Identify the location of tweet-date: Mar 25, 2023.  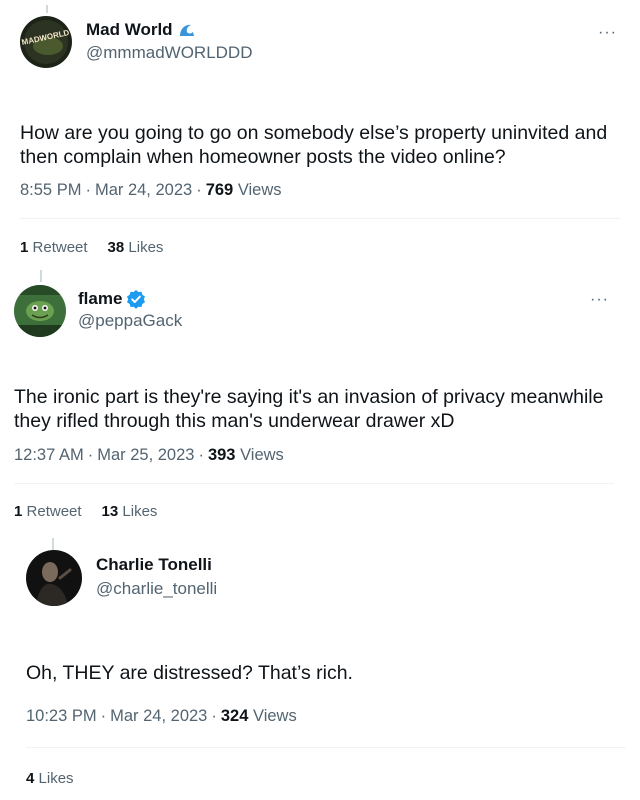
(145, 455).